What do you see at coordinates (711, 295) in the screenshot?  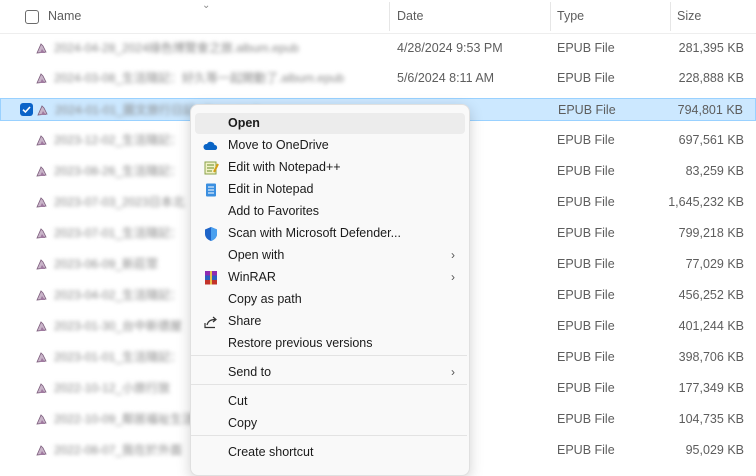 I see `file-size: 456,252 KB` at bounding box center [711, 295].